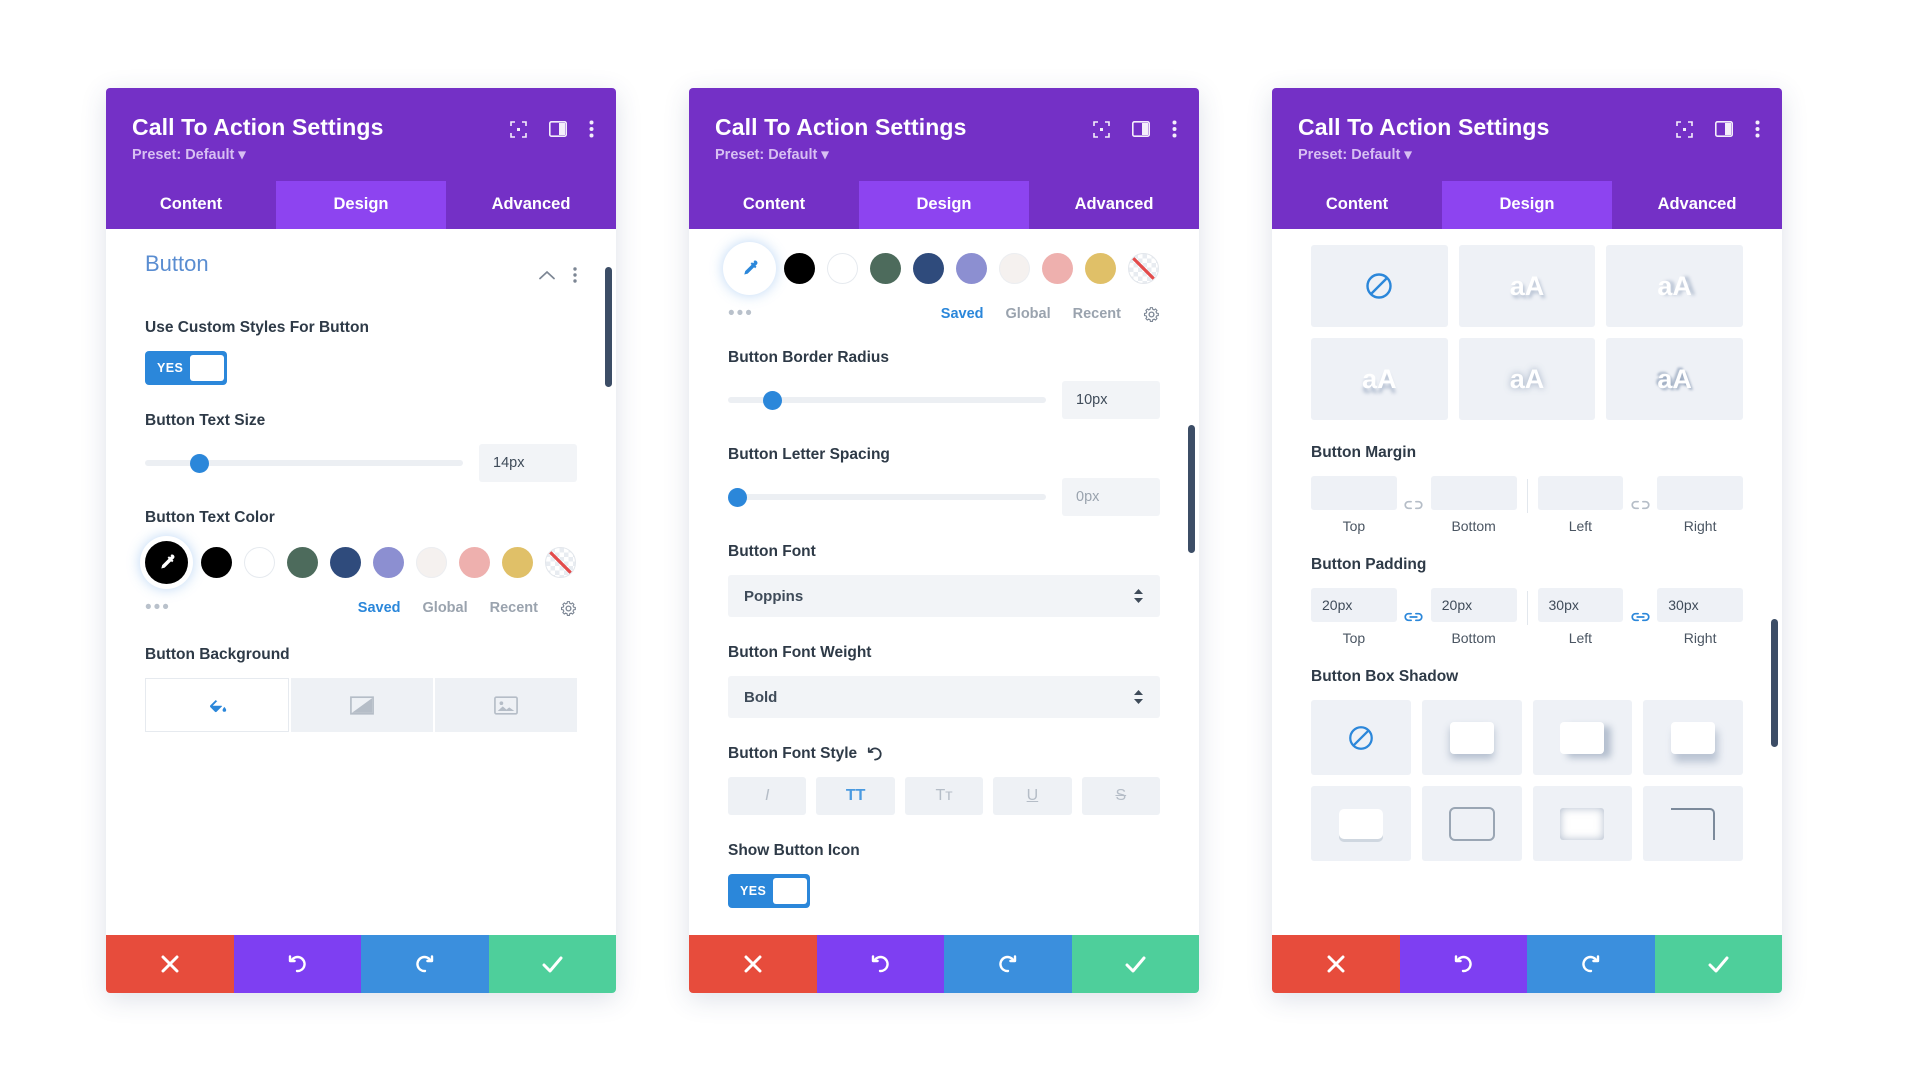 Image resolution: width=1920 pixels, height=1080 pixels. What do you see at coordinates (1693, 737) in the screenshot?
I see `box-shadow-bottom-right` at bounding box center [1693, 737].